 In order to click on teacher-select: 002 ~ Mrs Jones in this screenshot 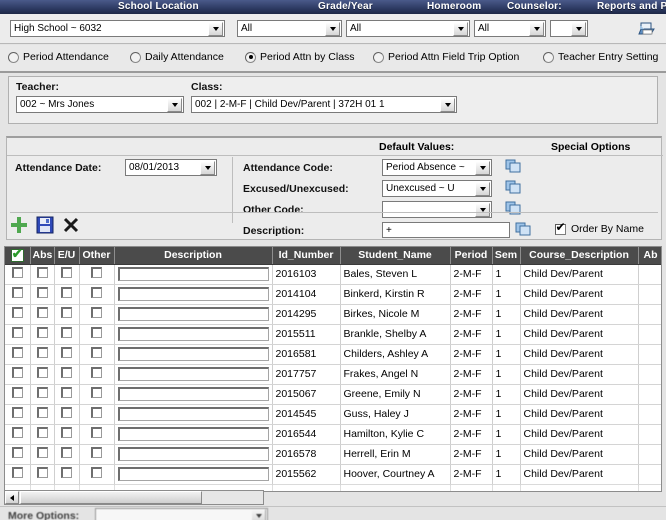, I will do `click(100, 104)`.